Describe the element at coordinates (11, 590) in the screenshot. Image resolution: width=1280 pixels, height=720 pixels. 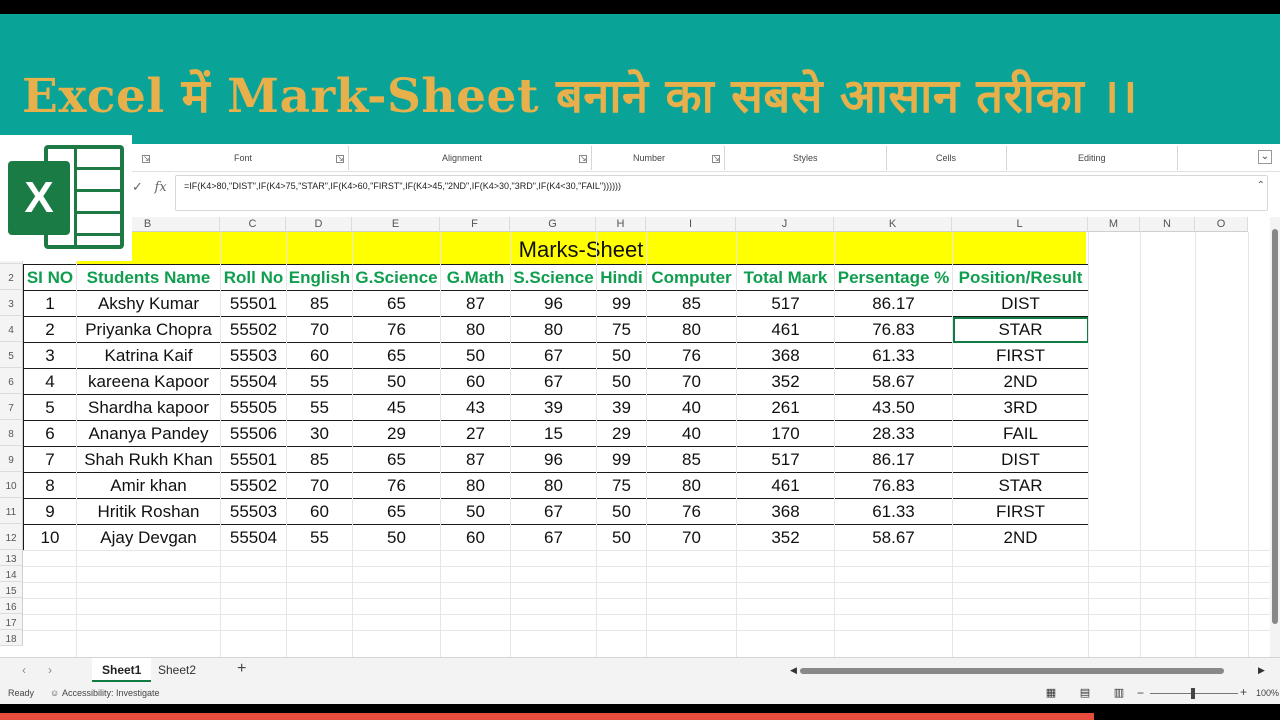
I see `row-header-15: 15` at that location.